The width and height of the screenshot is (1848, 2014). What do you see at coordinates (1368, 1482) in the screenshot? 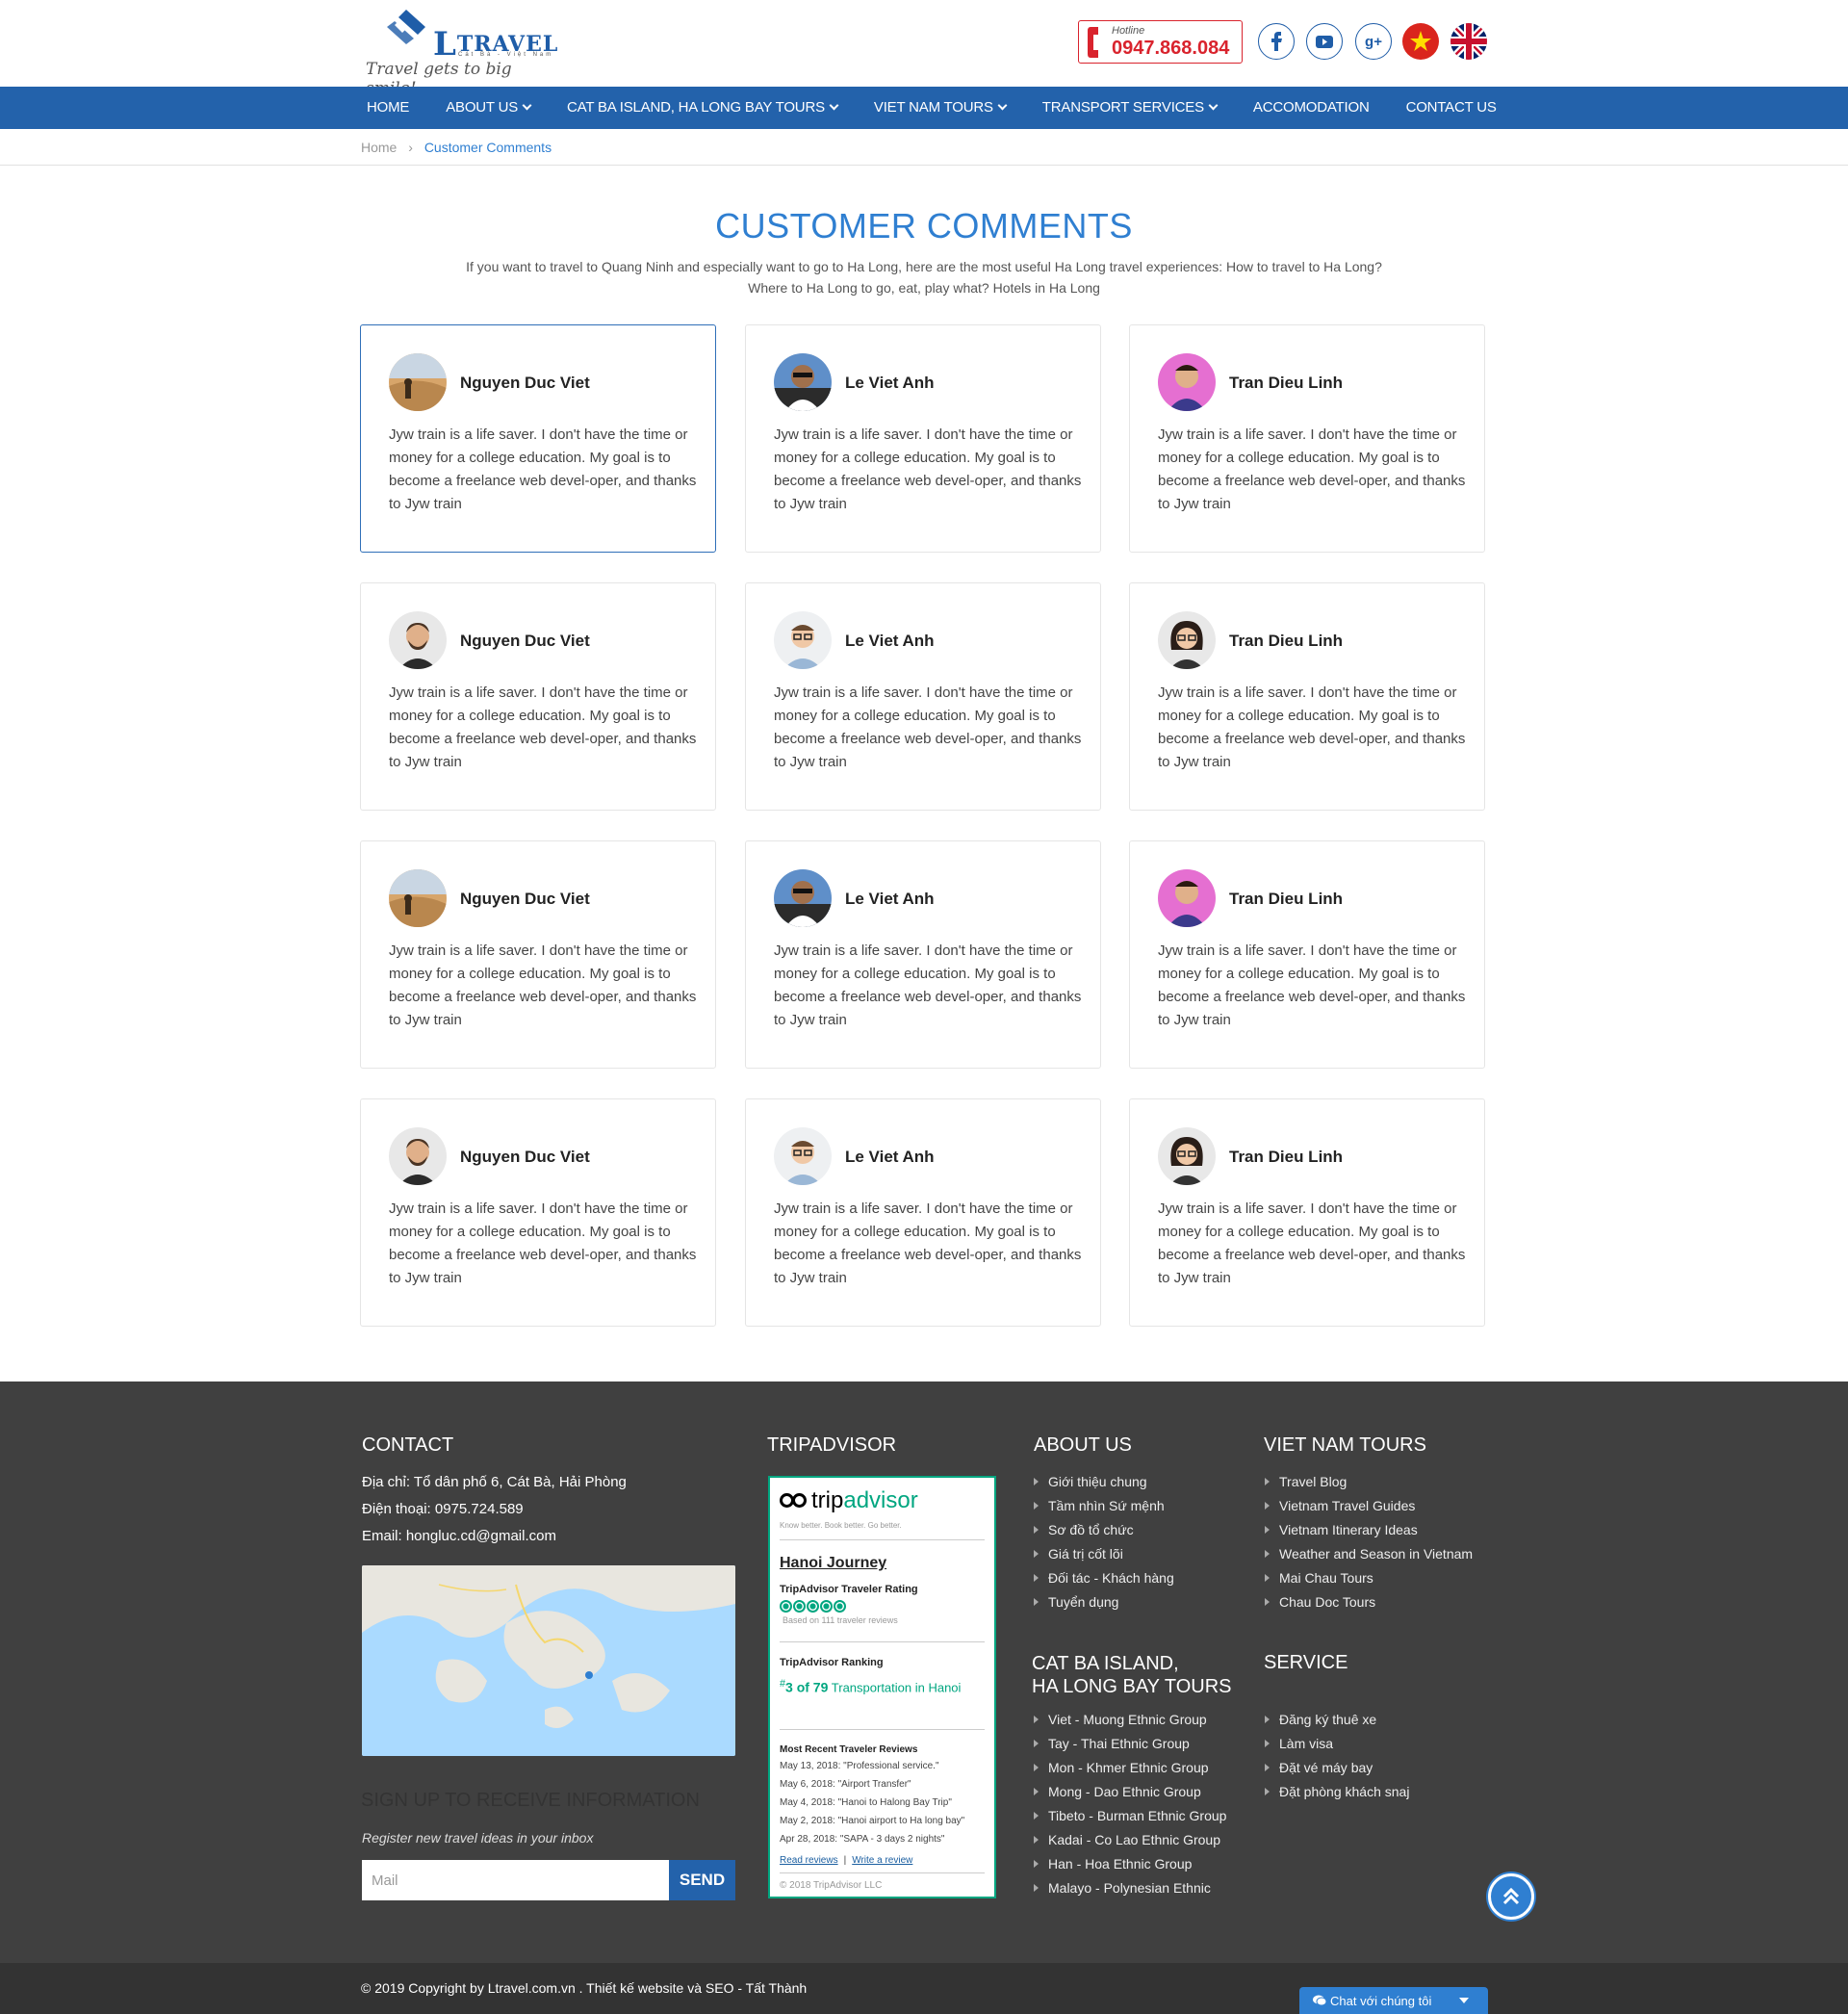
I see `footer-link: Travel Blog` at bounding box center [1368, 1482].